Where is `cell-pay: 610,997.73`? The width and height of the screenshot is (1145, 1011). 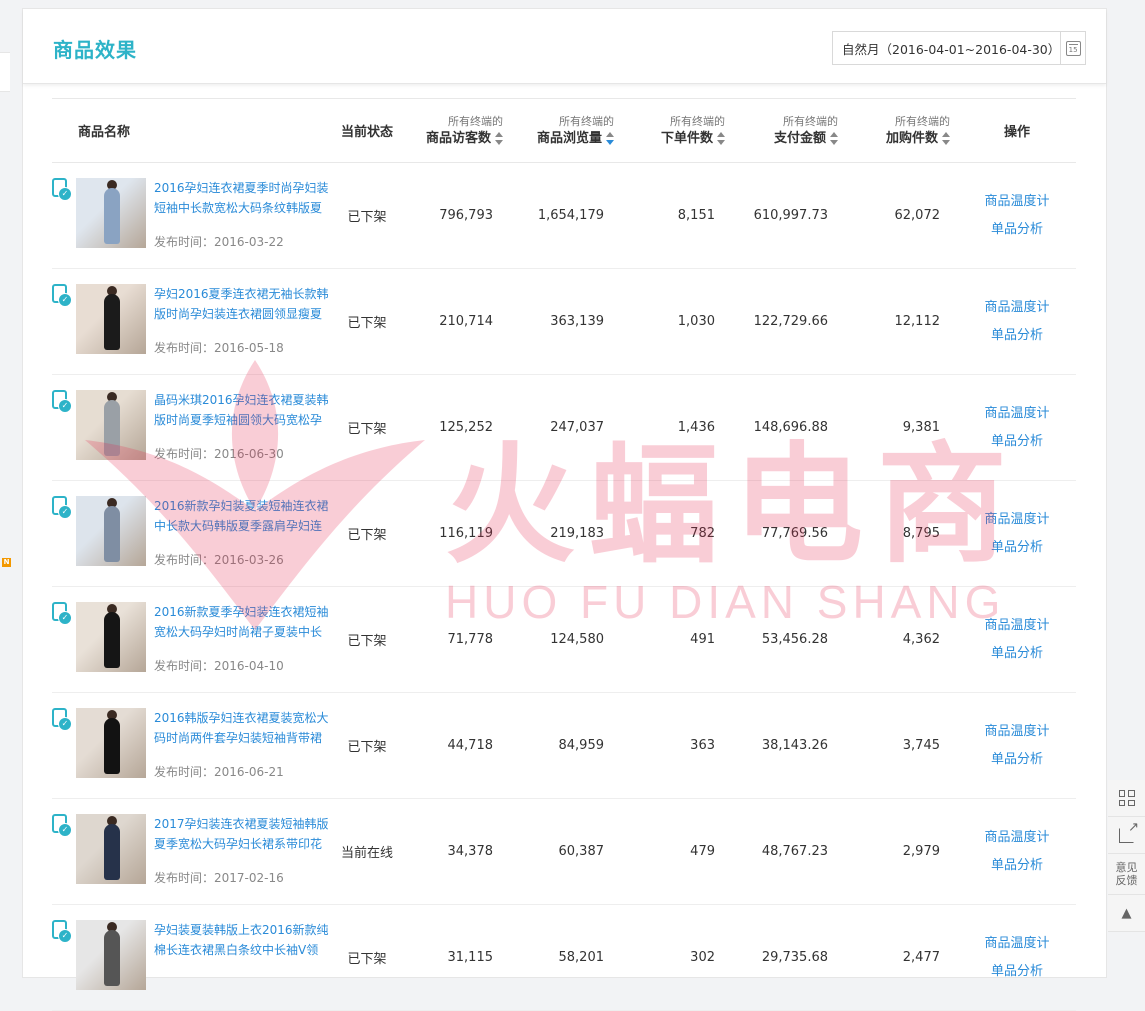 cell-pay: 610,997.73 is located at coordinates (789, 215).